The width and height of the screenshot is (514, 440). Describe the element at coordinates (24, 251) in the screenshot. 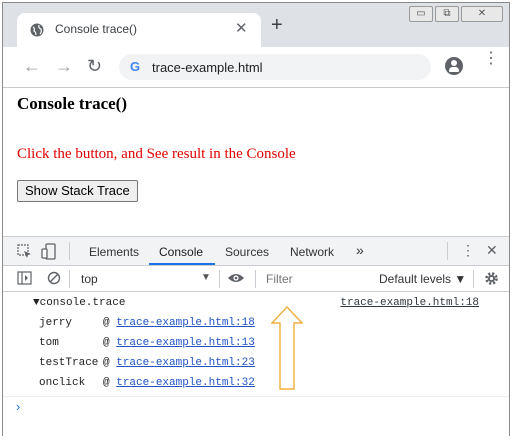

I see `inspect-element-icon` at that location.